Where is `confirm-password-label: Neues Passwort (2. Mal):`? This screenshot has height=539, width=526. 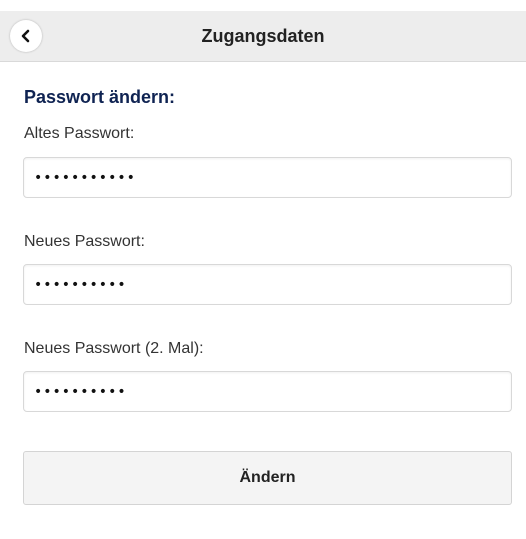
confirm-password-label: Neues Passwort (2. Mal): is located at coordinates (114, 348).